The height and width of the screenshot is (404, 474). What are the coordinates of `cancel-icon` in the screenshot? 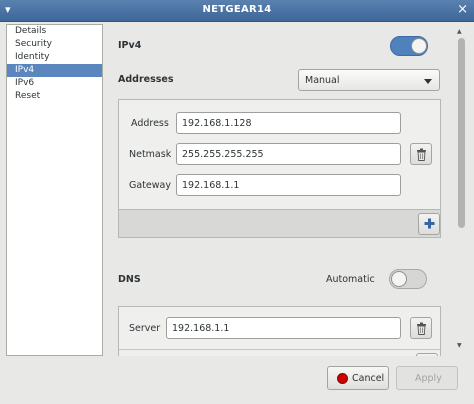 It's located at (342, 378).